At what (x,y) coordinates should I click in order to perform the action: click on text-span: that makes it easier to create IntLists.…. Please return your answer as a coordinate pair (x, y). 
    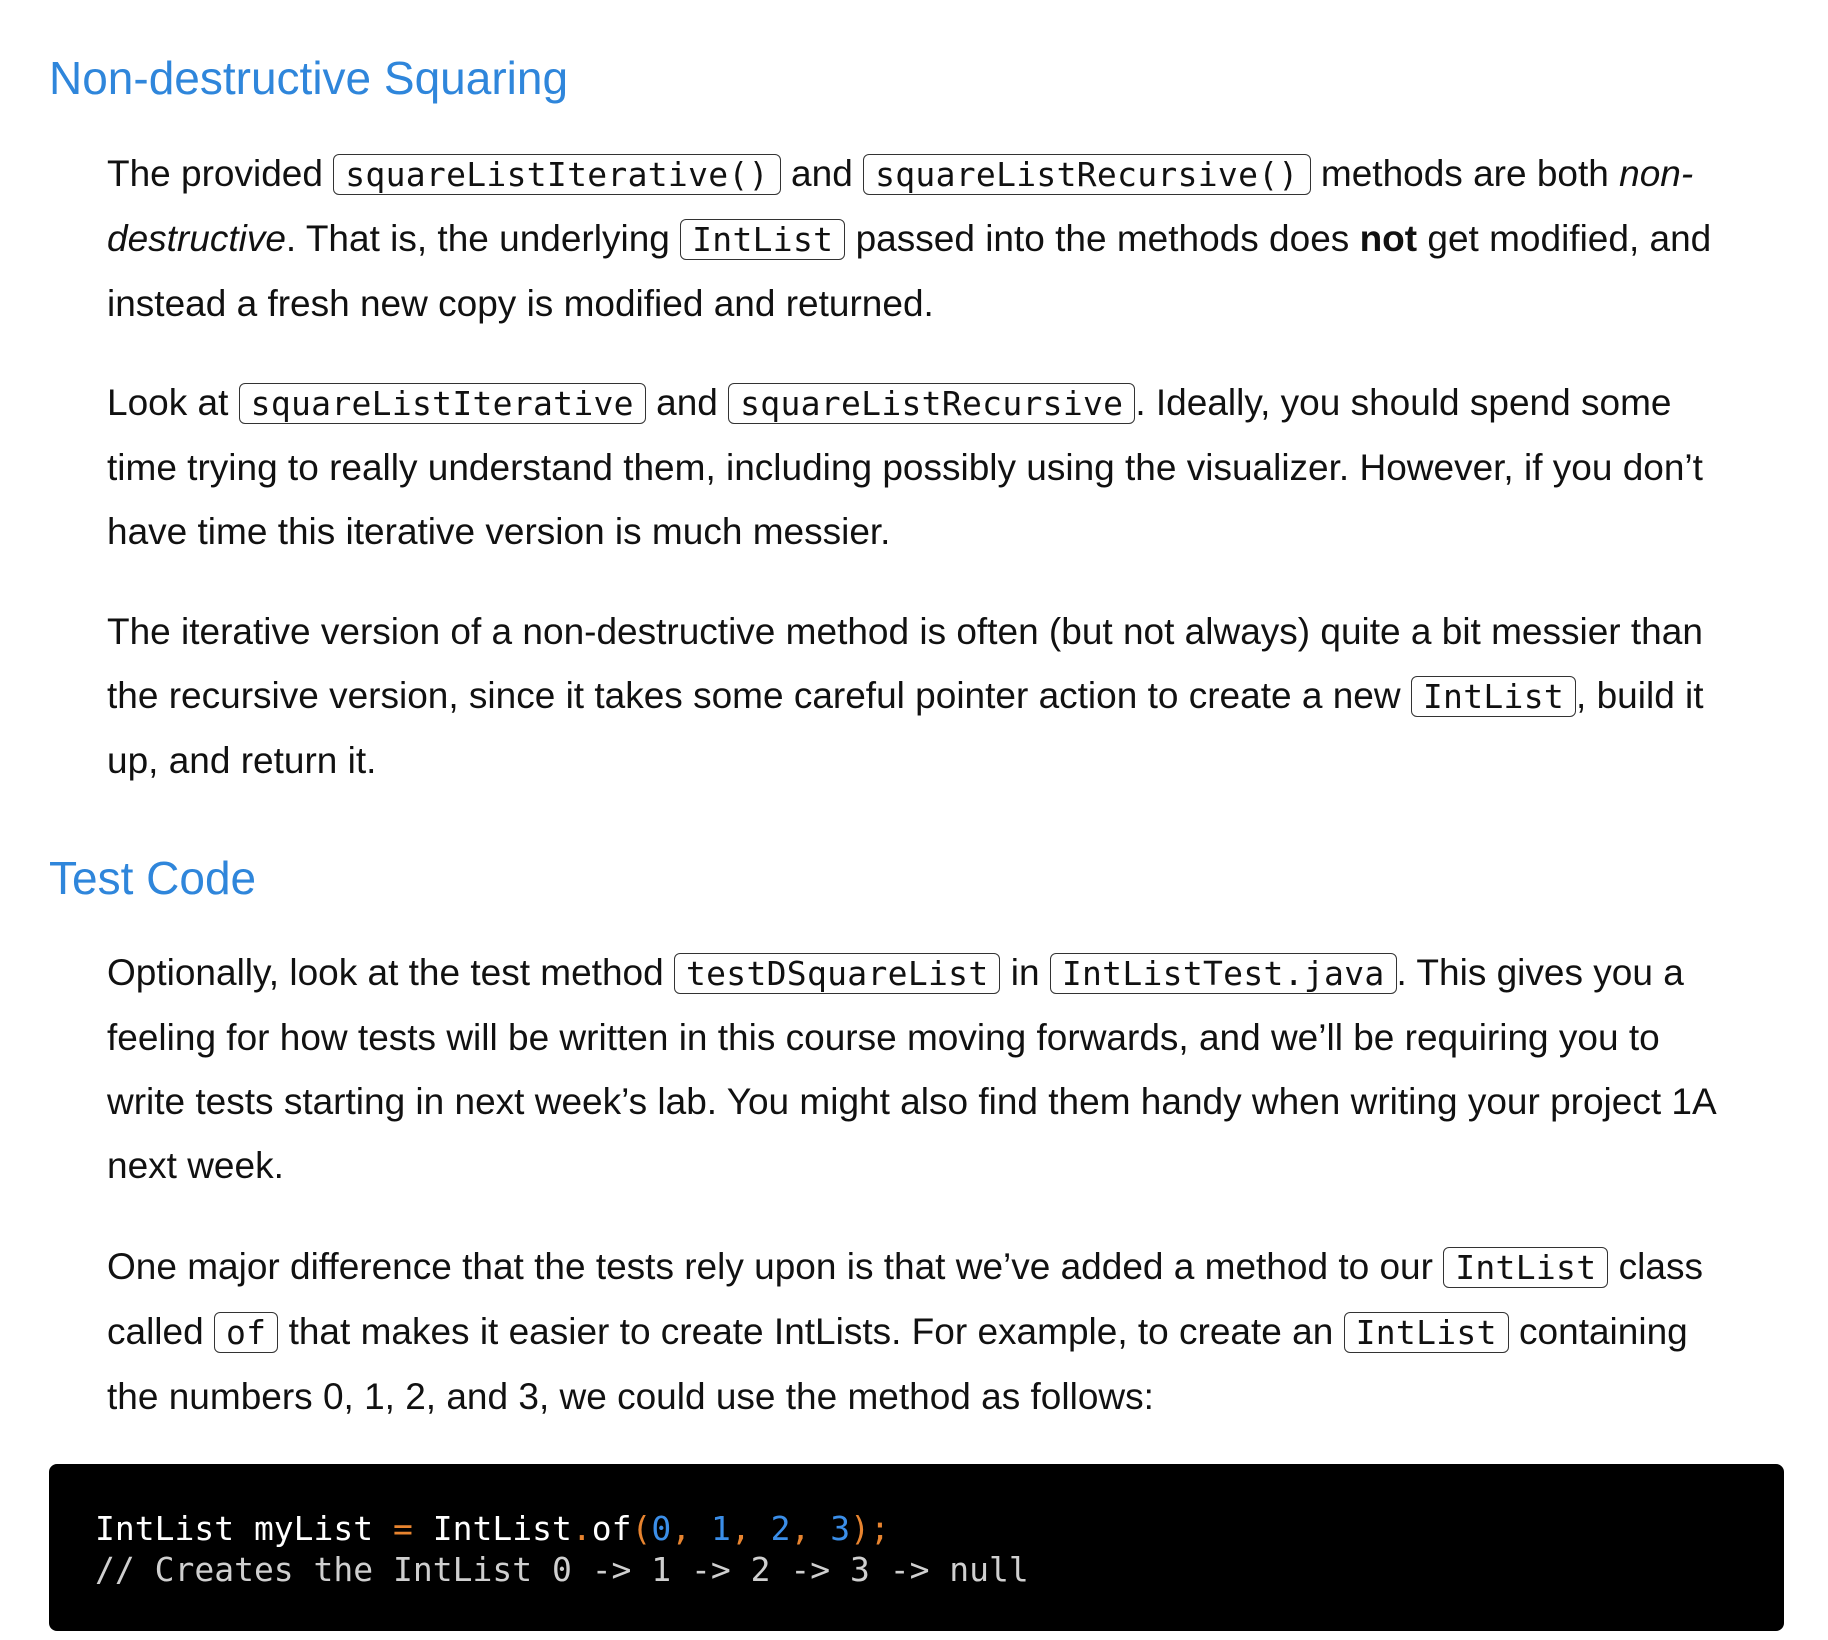
    Looking at the image, I should click on (811, 1331).